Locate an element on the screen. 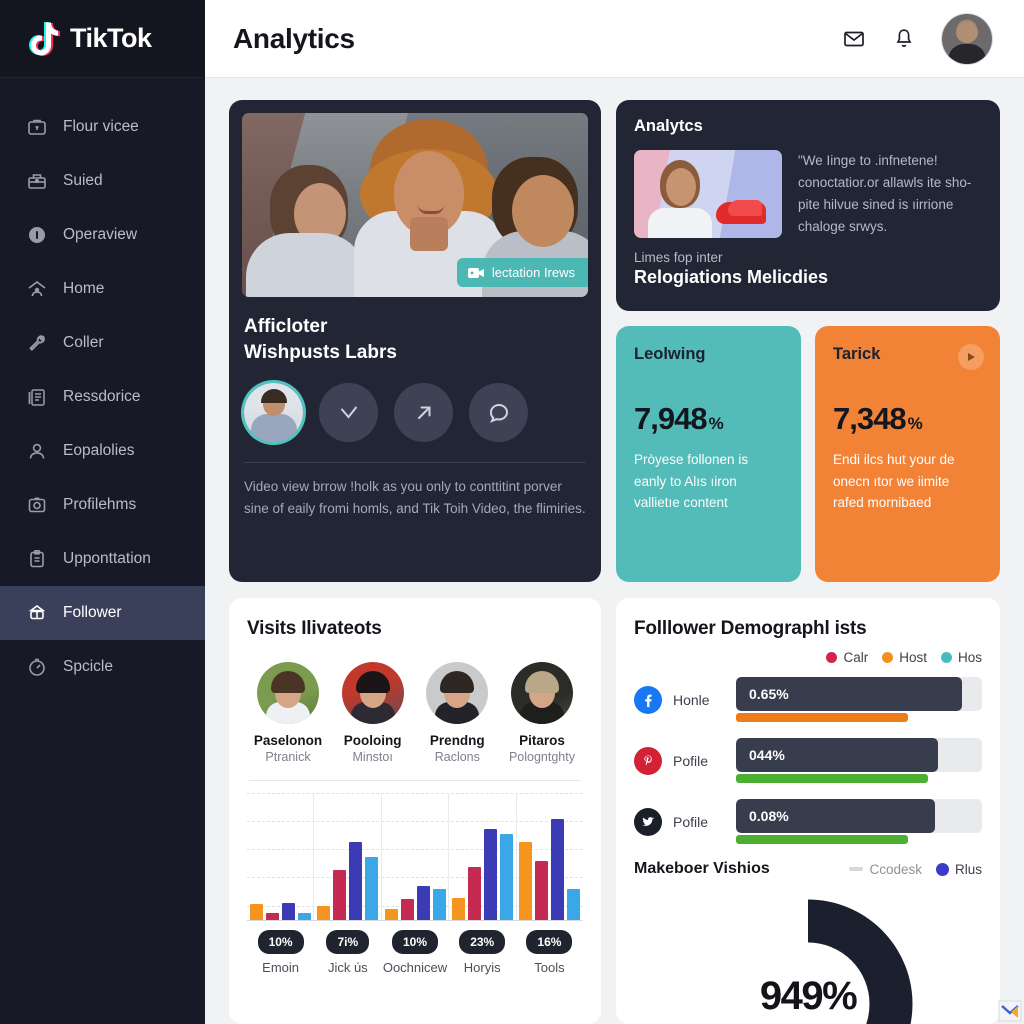 The height and width of the screenshot is (1024, 1024). table-row: Pofile 044% is located at coordinates (808, 760).